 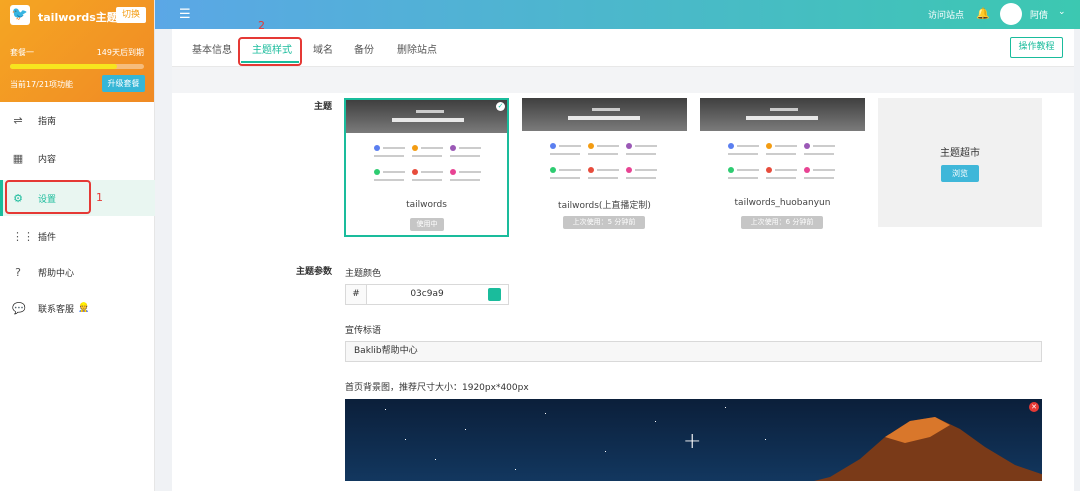 I want to click on plan-expire: 149天后到期, so click(x=120, y=52).